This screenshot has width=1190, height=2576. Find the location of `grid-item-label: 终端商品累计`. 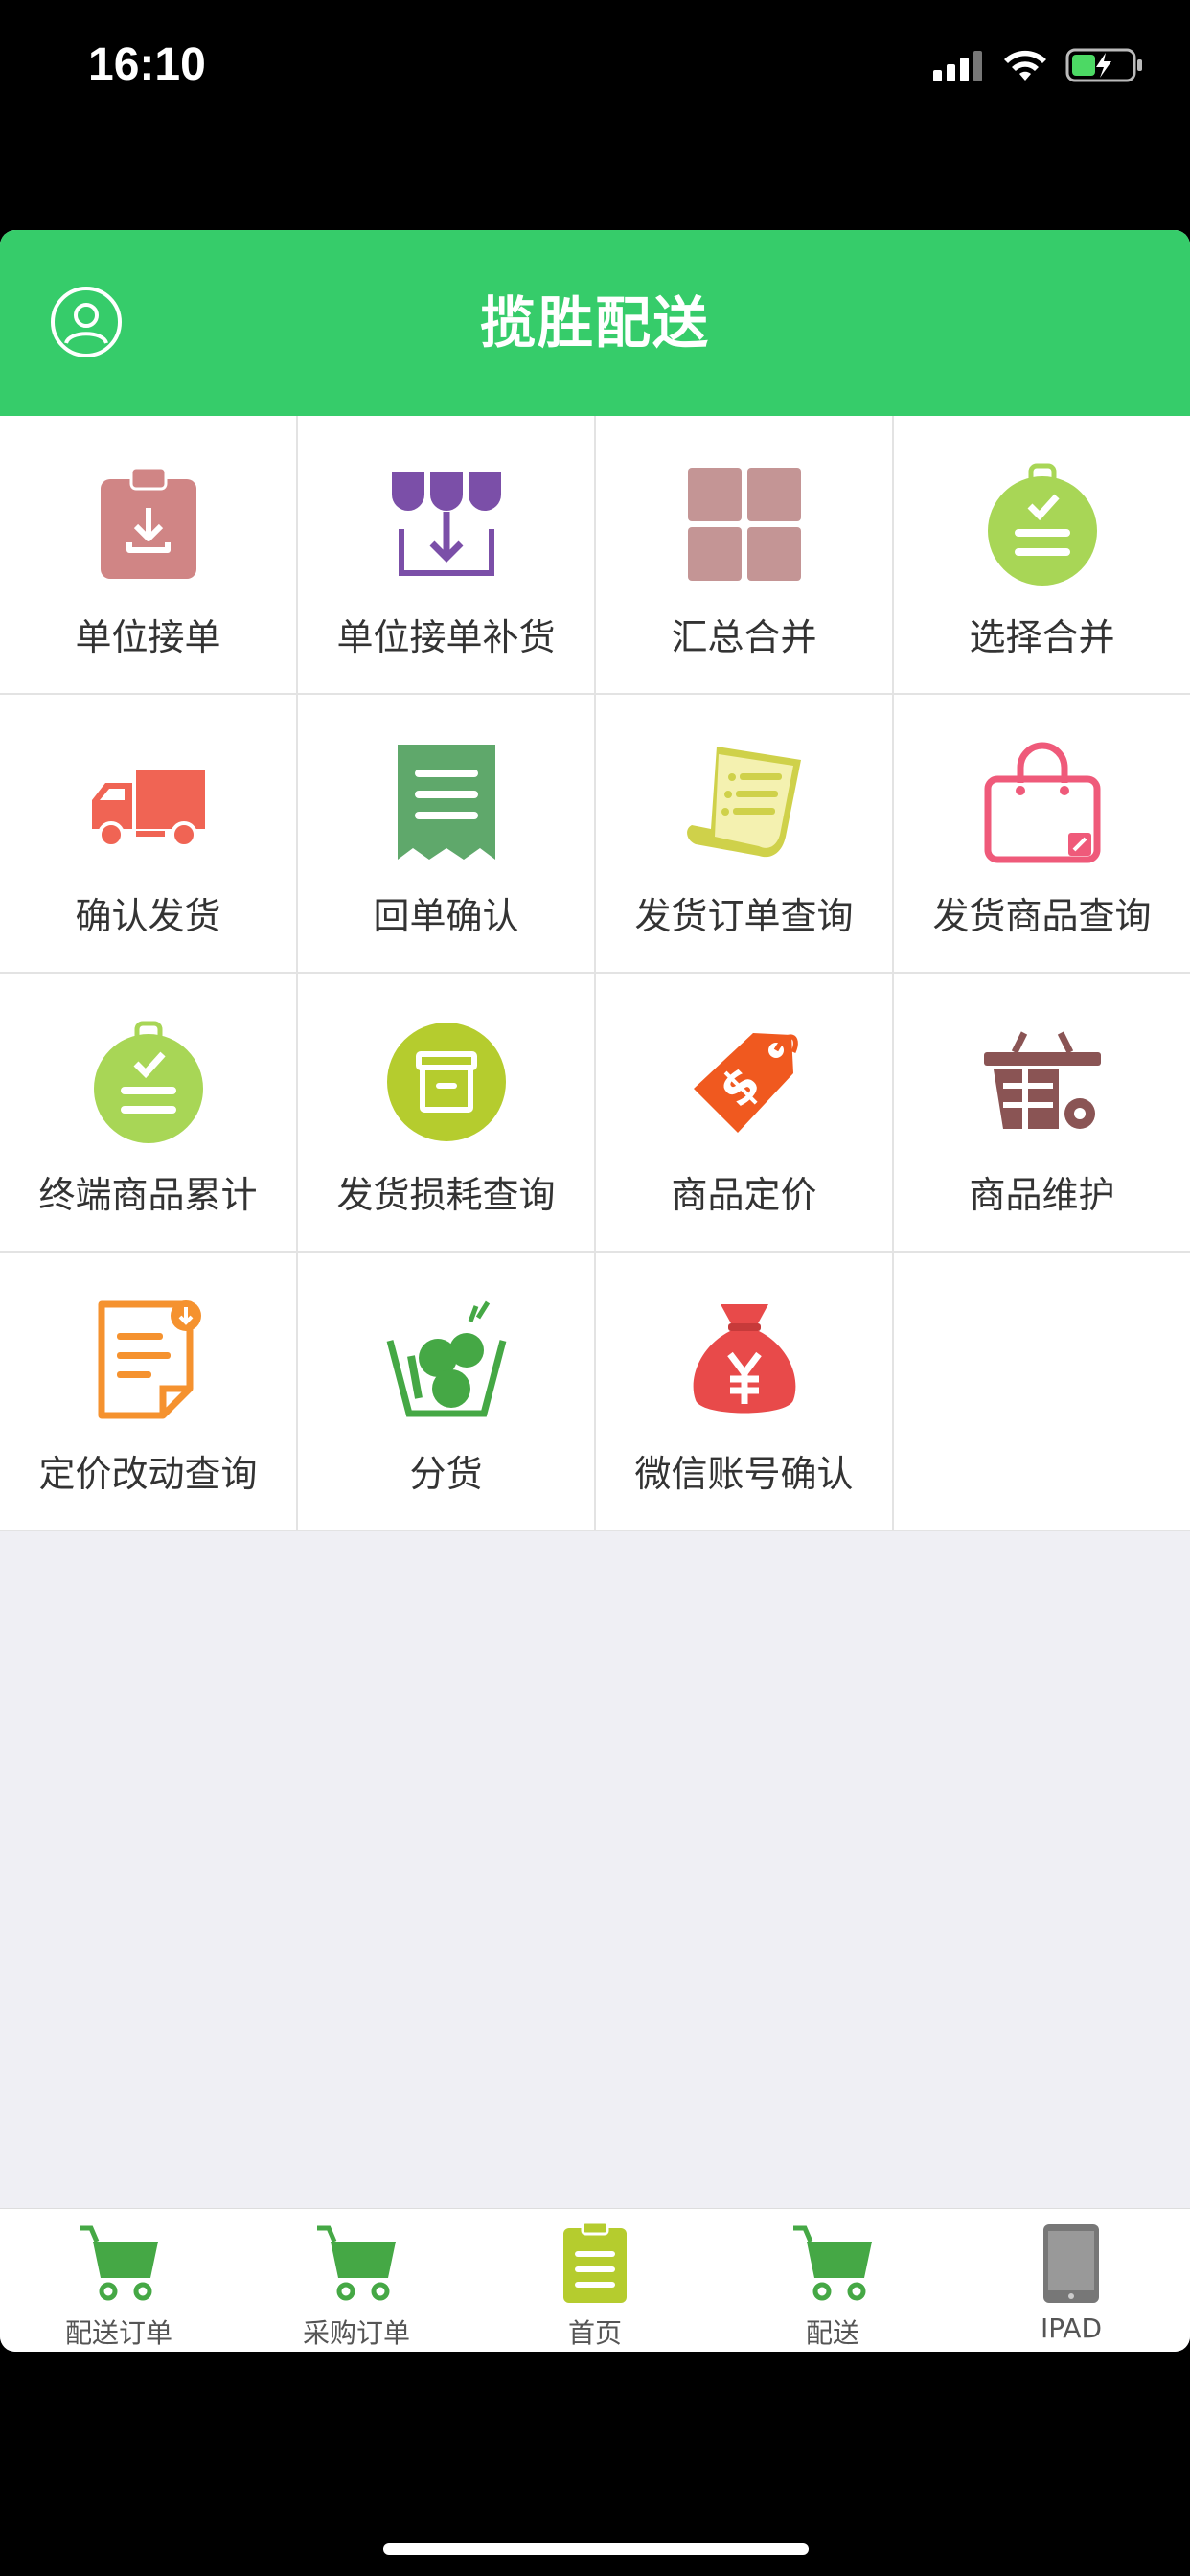

grid-item-label: 终端商品累计 is located at coordinates (148, 1195).